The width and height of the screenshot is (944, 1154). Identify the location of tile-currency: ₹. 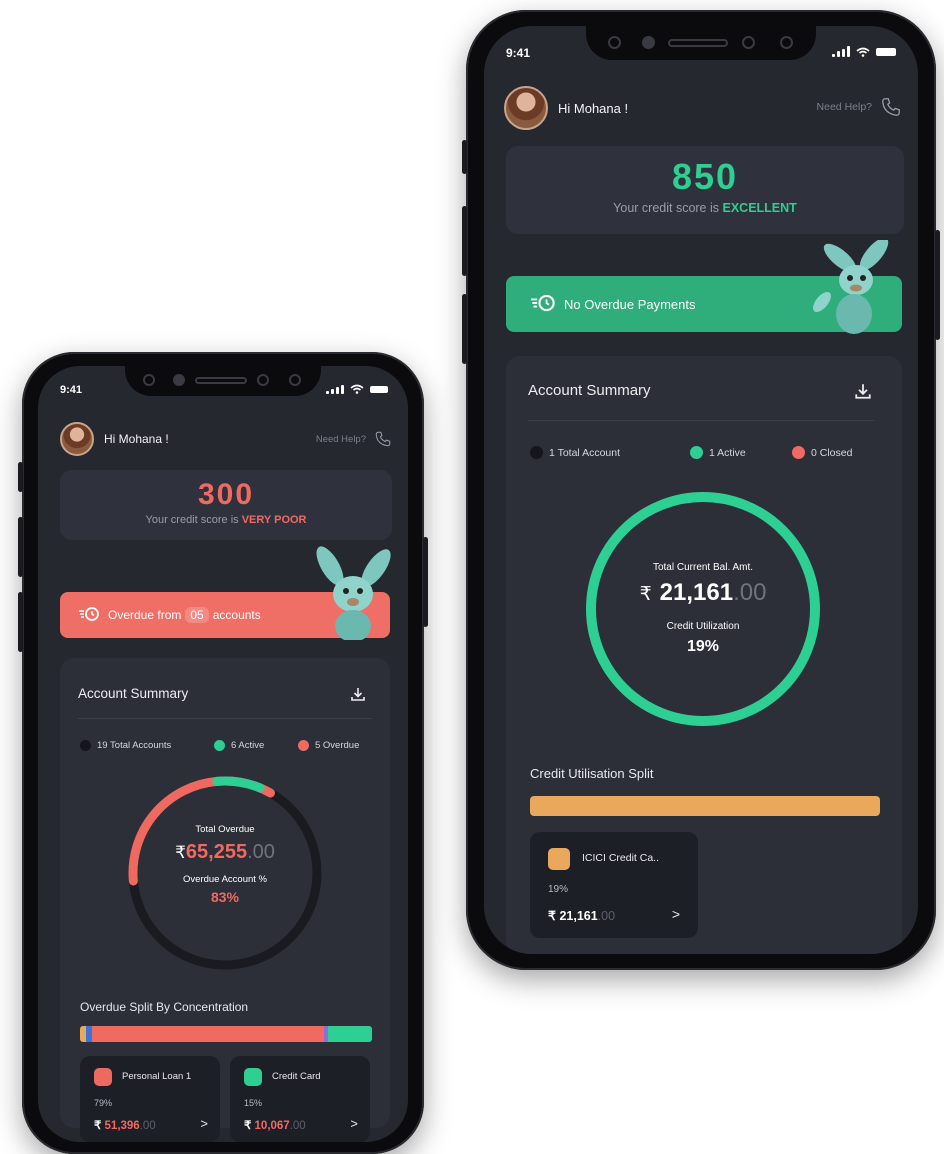
(98, 1126).